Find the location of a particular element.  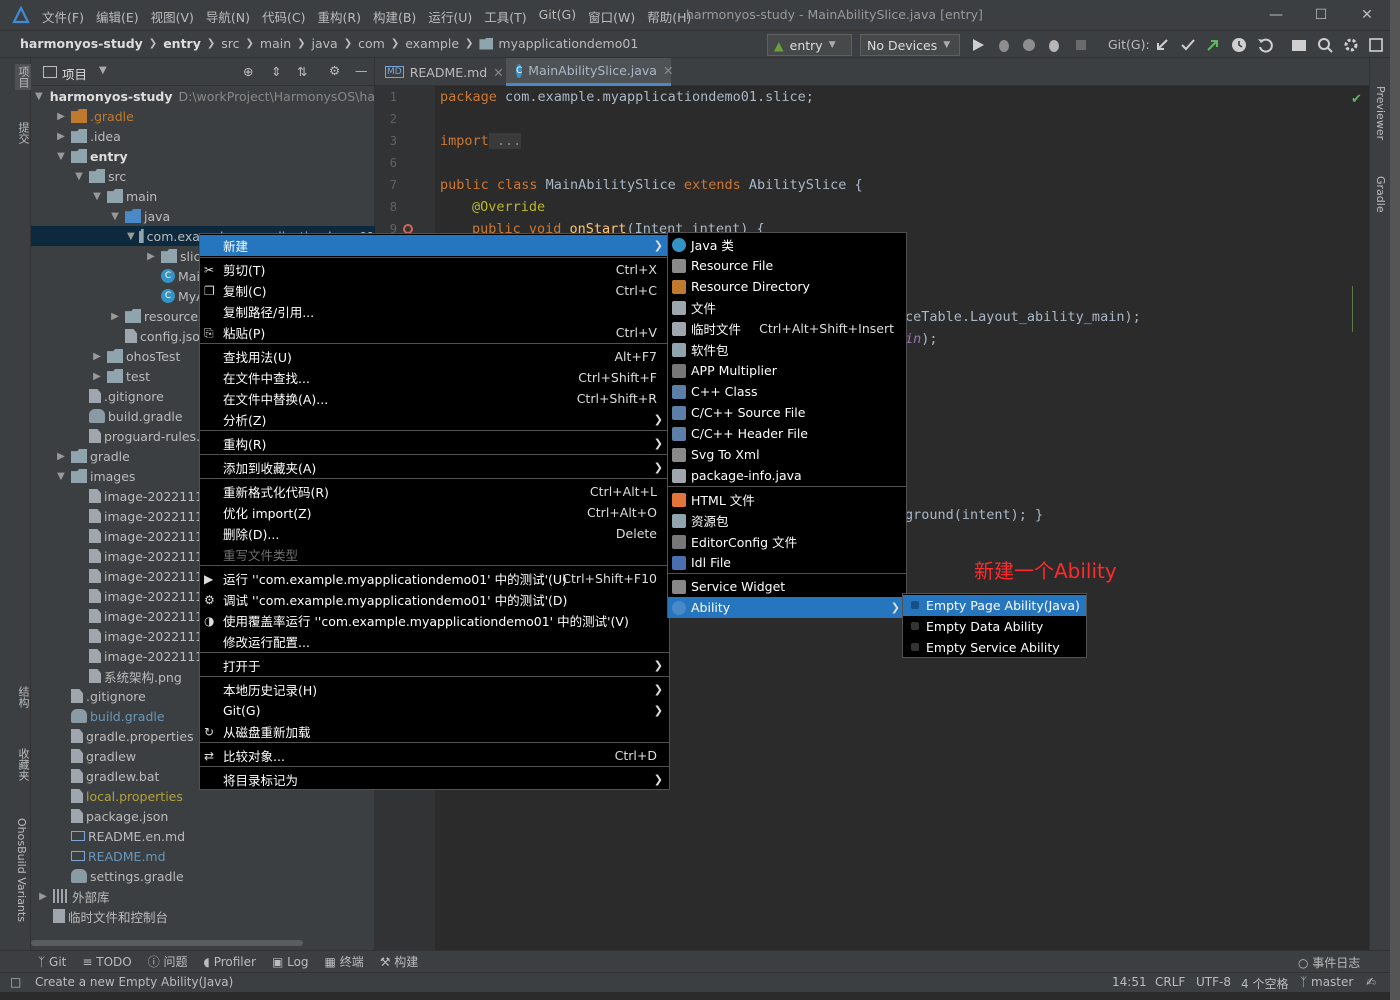

hide-icon: — is located at coordinates (361, 70).